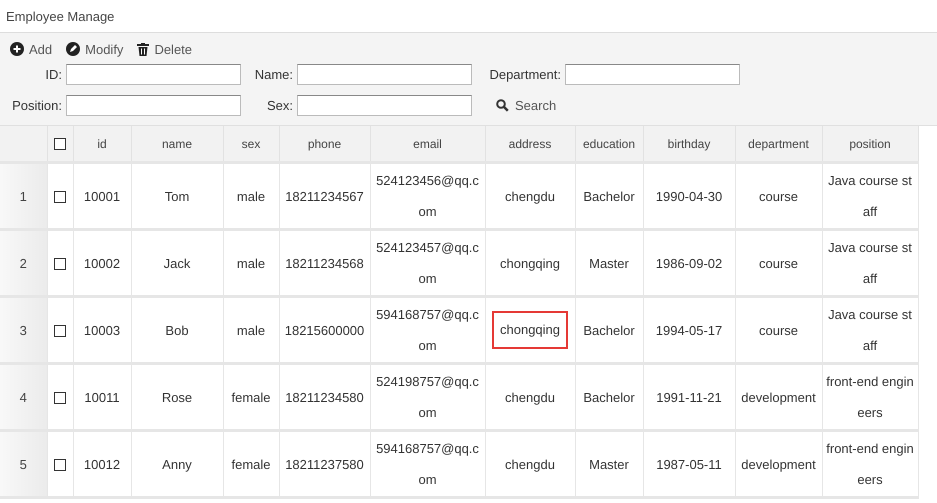  What do you see at coordinates (324, 464) in the screenshot?
I see `table-cell: 18211237580` at bounding box center [324, 464].